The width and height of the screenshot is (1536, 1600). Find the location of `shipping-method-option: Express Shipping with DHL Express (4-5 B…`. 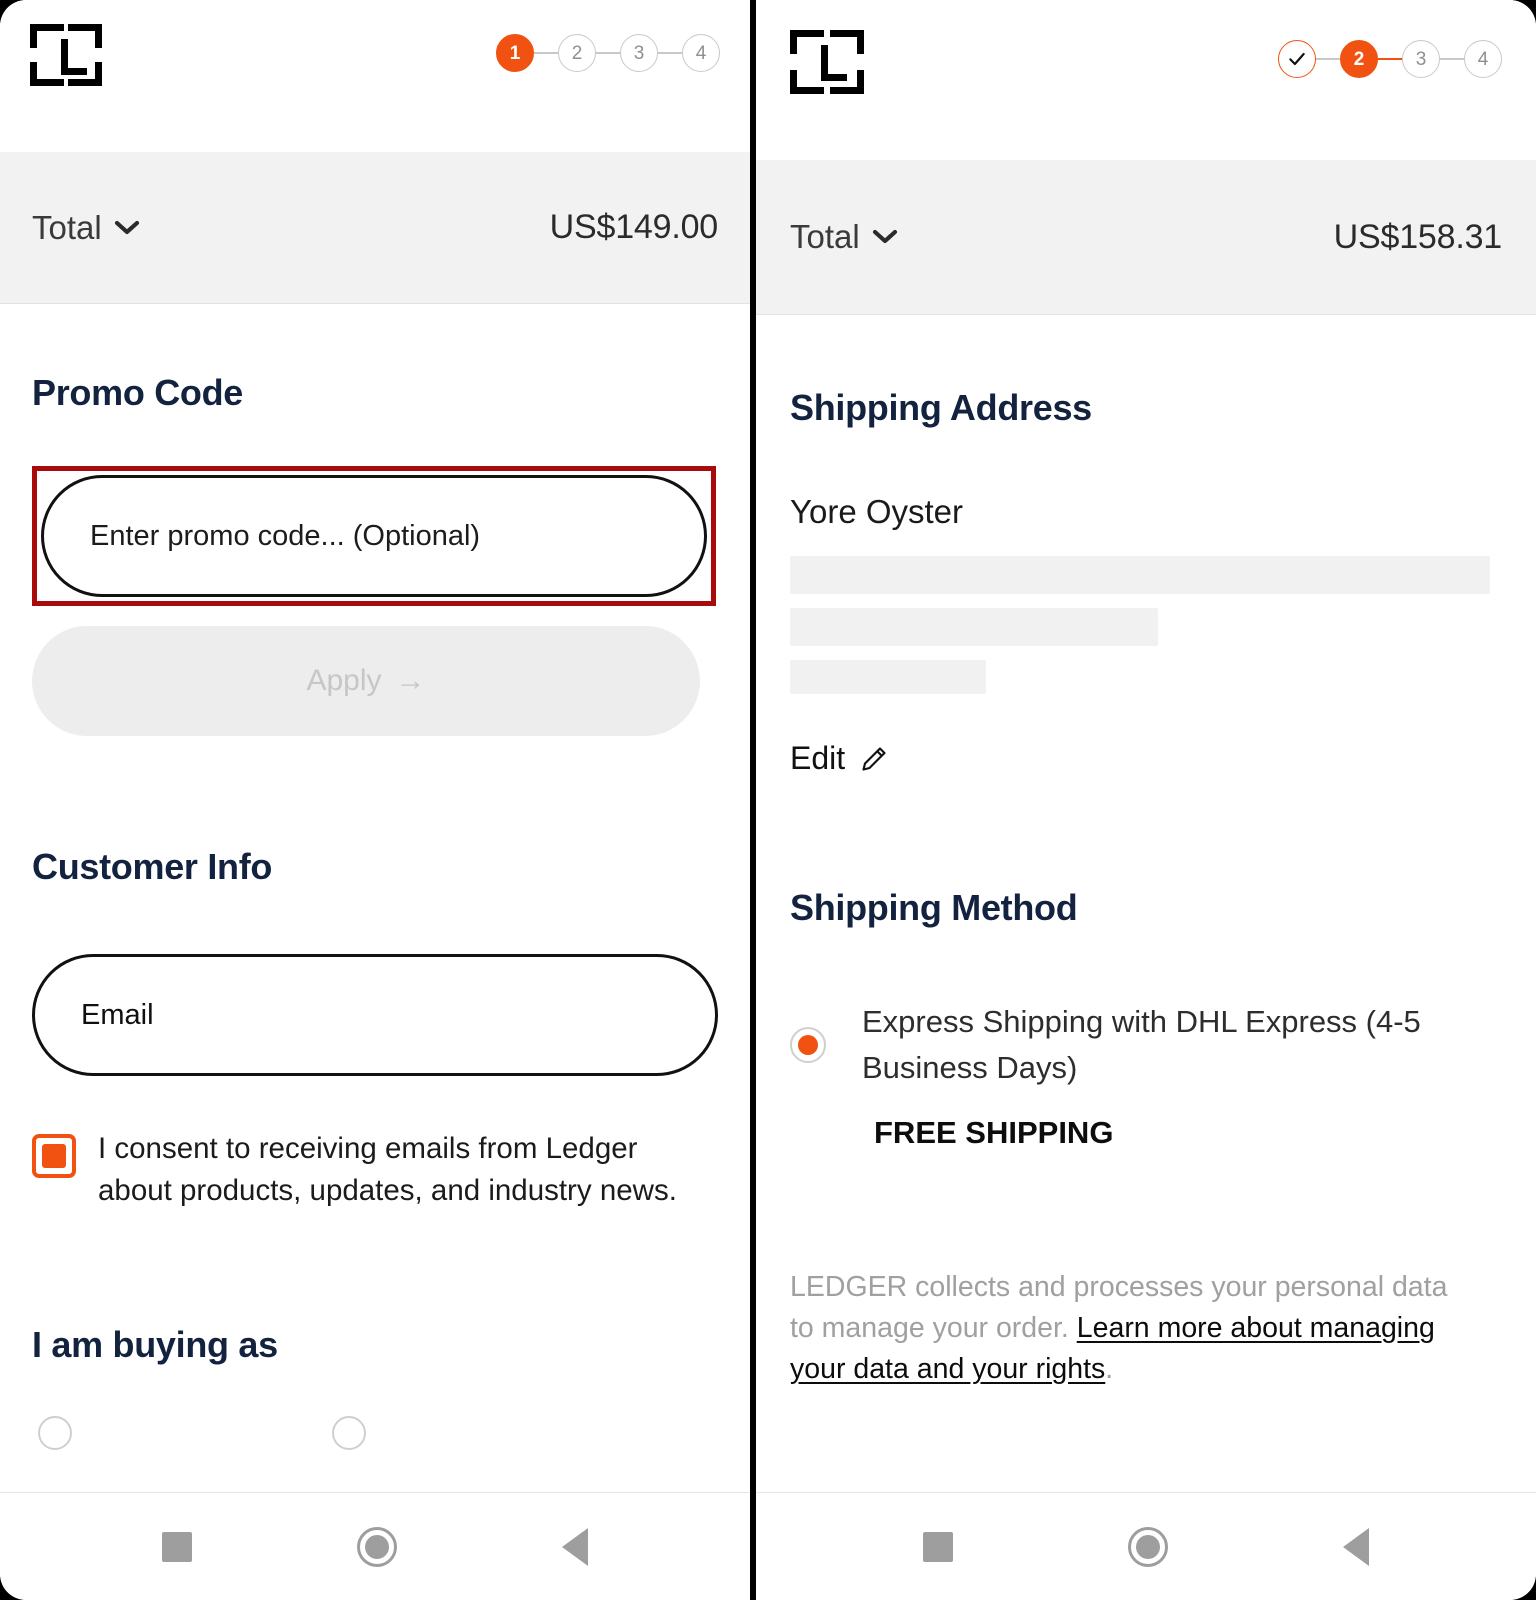

shipping-method-option: Express Shipping with DHL Express (4-5 B… is located at coordinates (1146, 1045).